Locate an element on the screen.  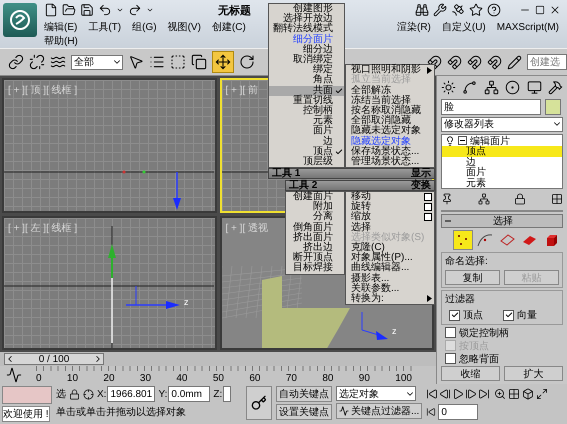
menu-item: 移动 is located at coordinates (390, 197).